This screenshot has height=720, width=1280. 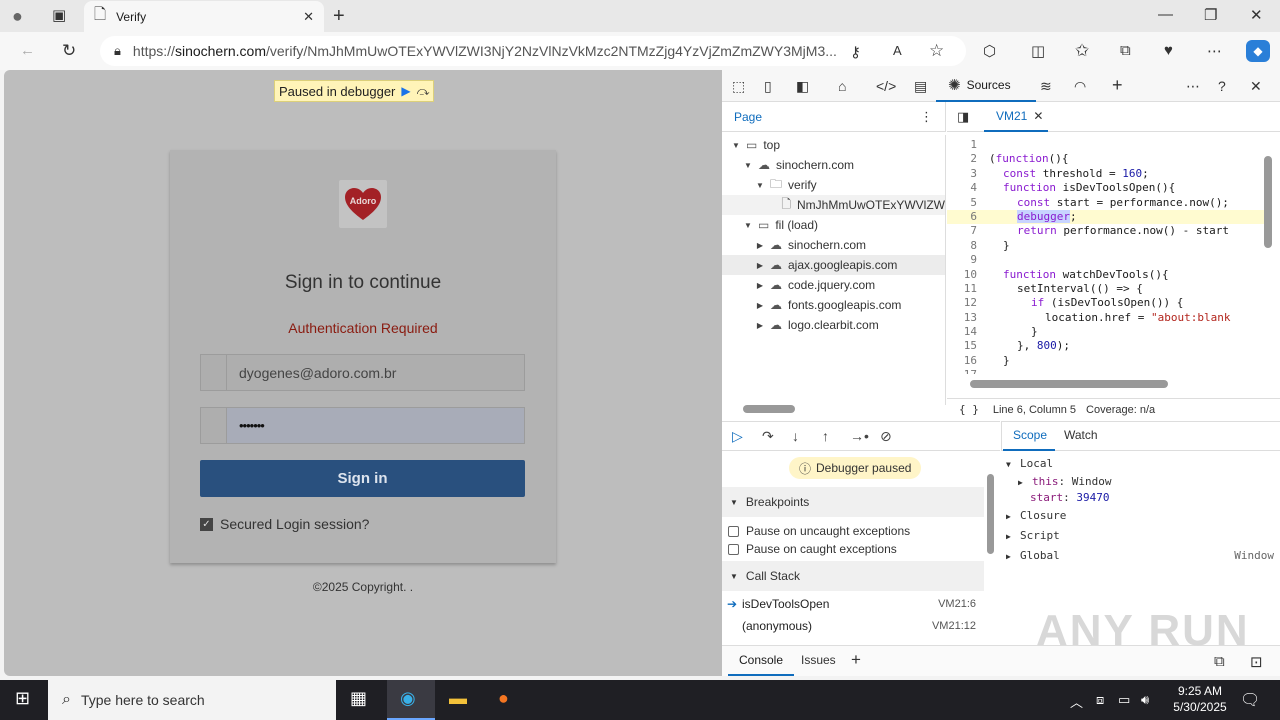 I want to click on favorites-icon: ✩, so click(x=1082, y=51).